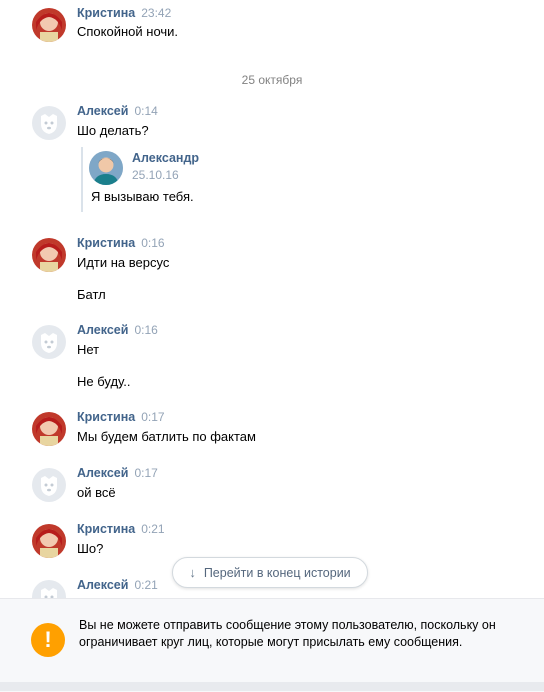  Describe the element at coordinates (104, 381) in the screenshot. I see `message-text: Не буду..` at that location.